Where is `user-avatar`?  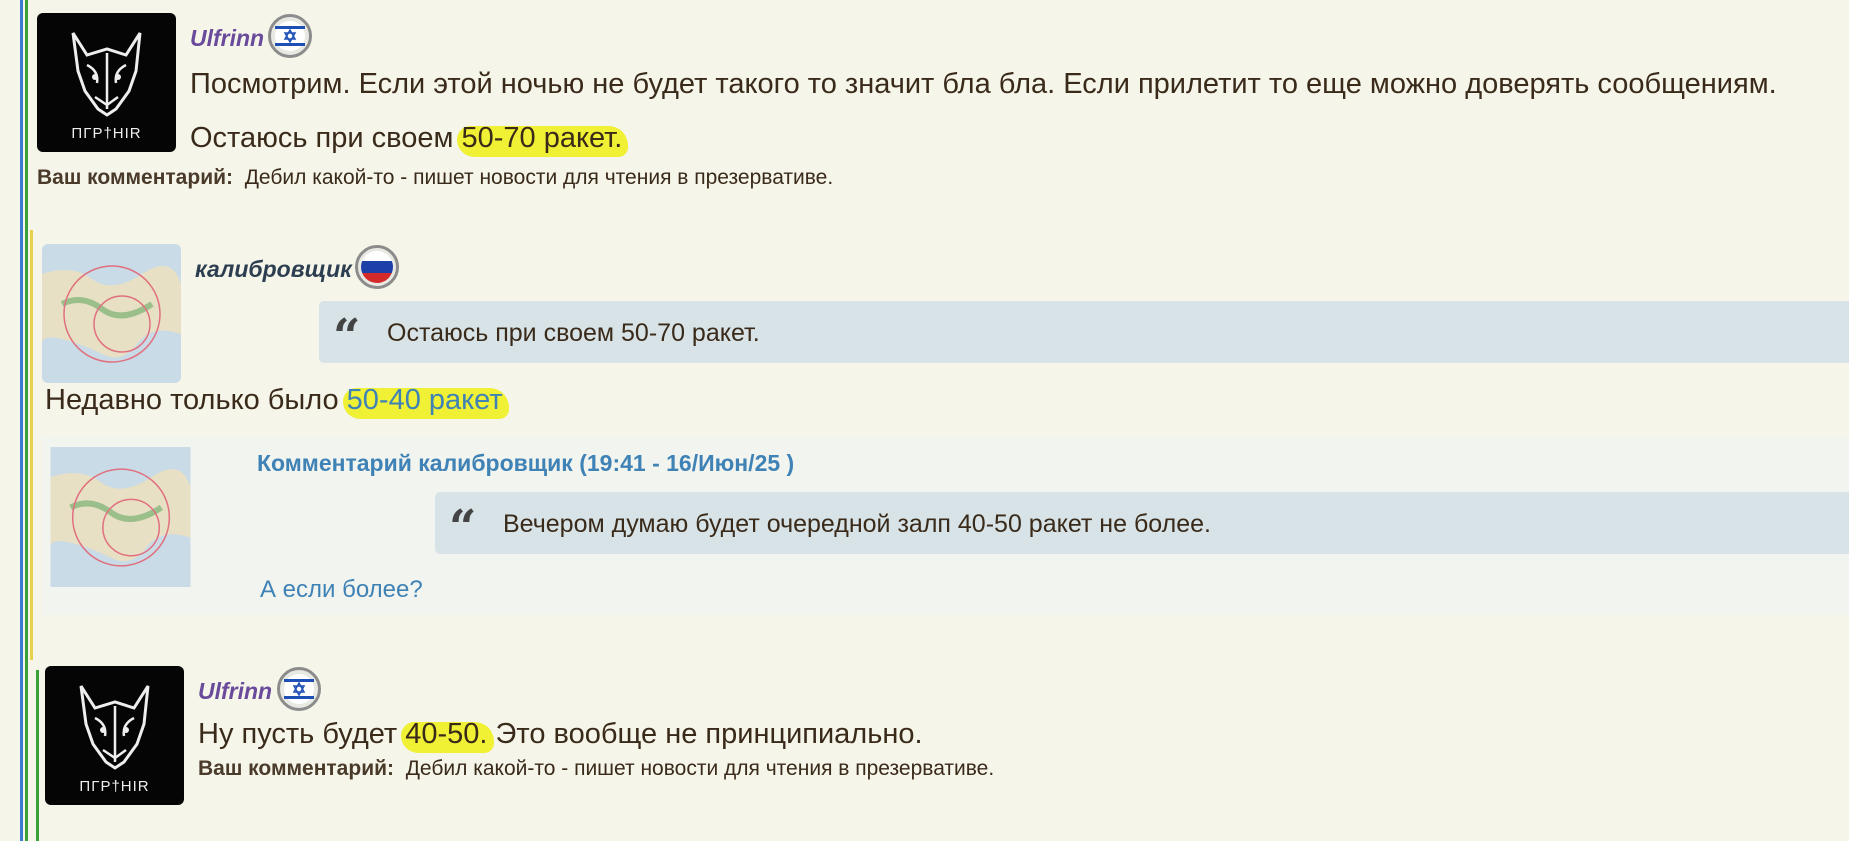
user-avatar is located at coordinates (111, 313).